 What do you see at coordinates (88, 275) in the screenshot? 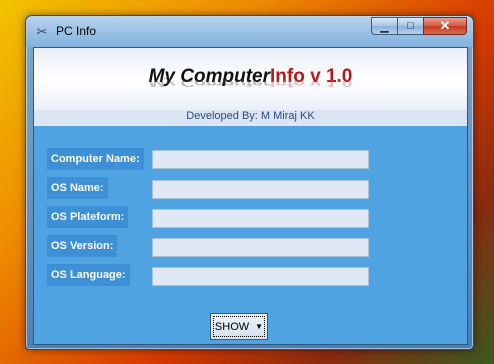
I see `os-language-label: OS Language:` at bounding box center [88, 275].